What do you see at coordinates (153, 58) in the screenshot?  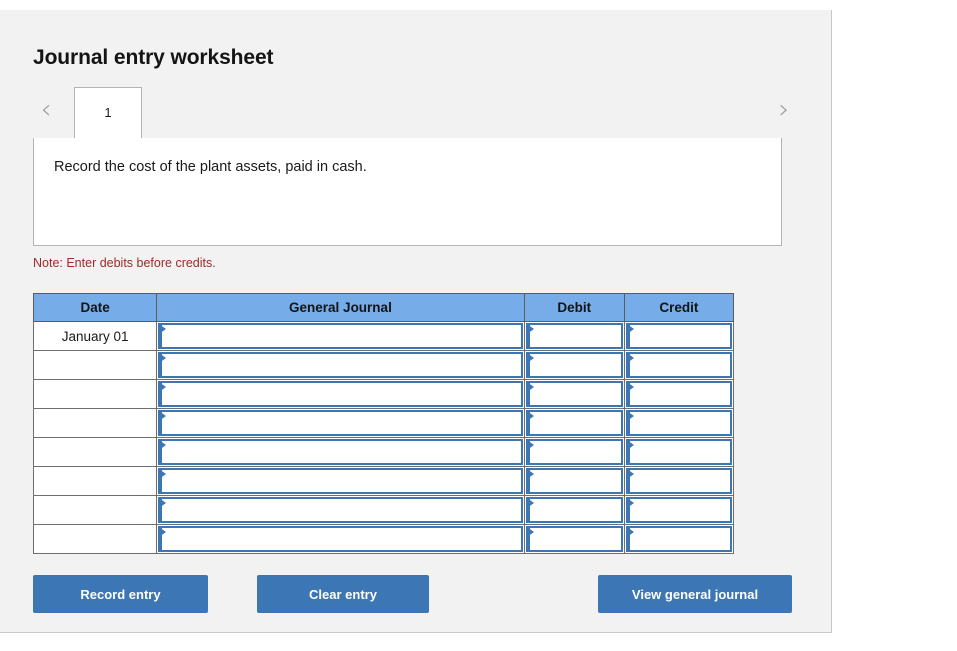 I see `page-title: Journal entry worksheet` at bounding box center [153, 58].